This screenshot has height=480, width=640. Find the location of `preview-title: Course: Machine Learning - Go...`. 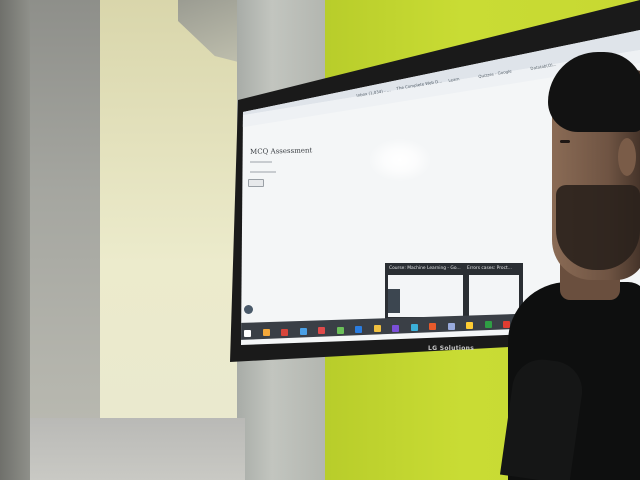

preview-title: Course: Machine Learning - Go... is located at coordinates (425, 268).